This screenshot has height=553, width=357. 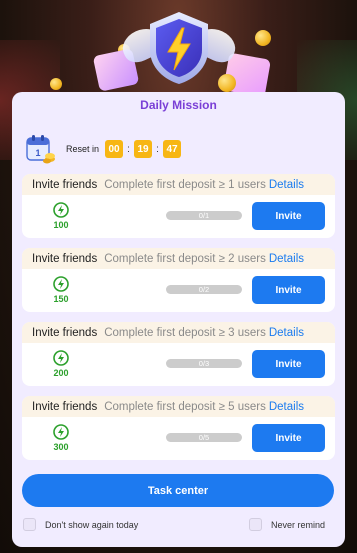 I want to click on progress-text: 0/5, so click(x=204, y=437).